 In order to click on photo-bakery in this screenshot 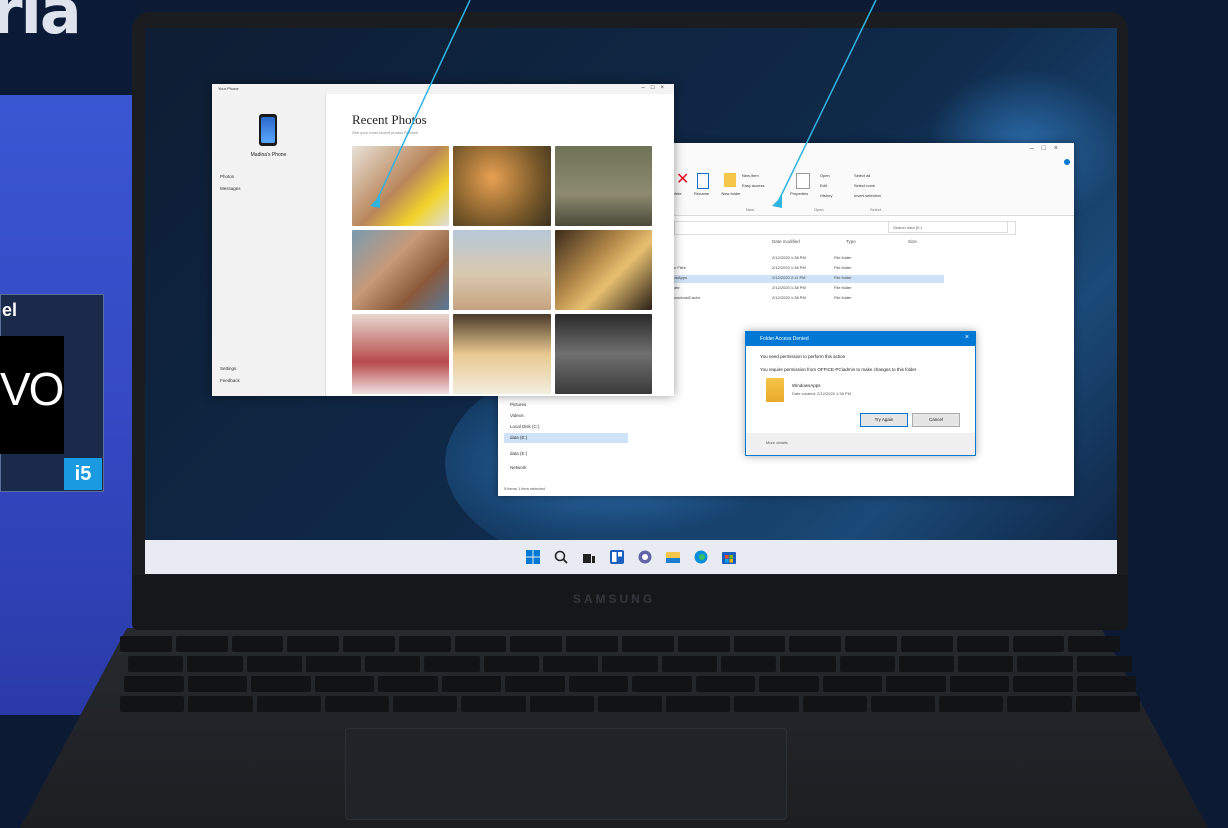, I will do `click(603, 270)`.